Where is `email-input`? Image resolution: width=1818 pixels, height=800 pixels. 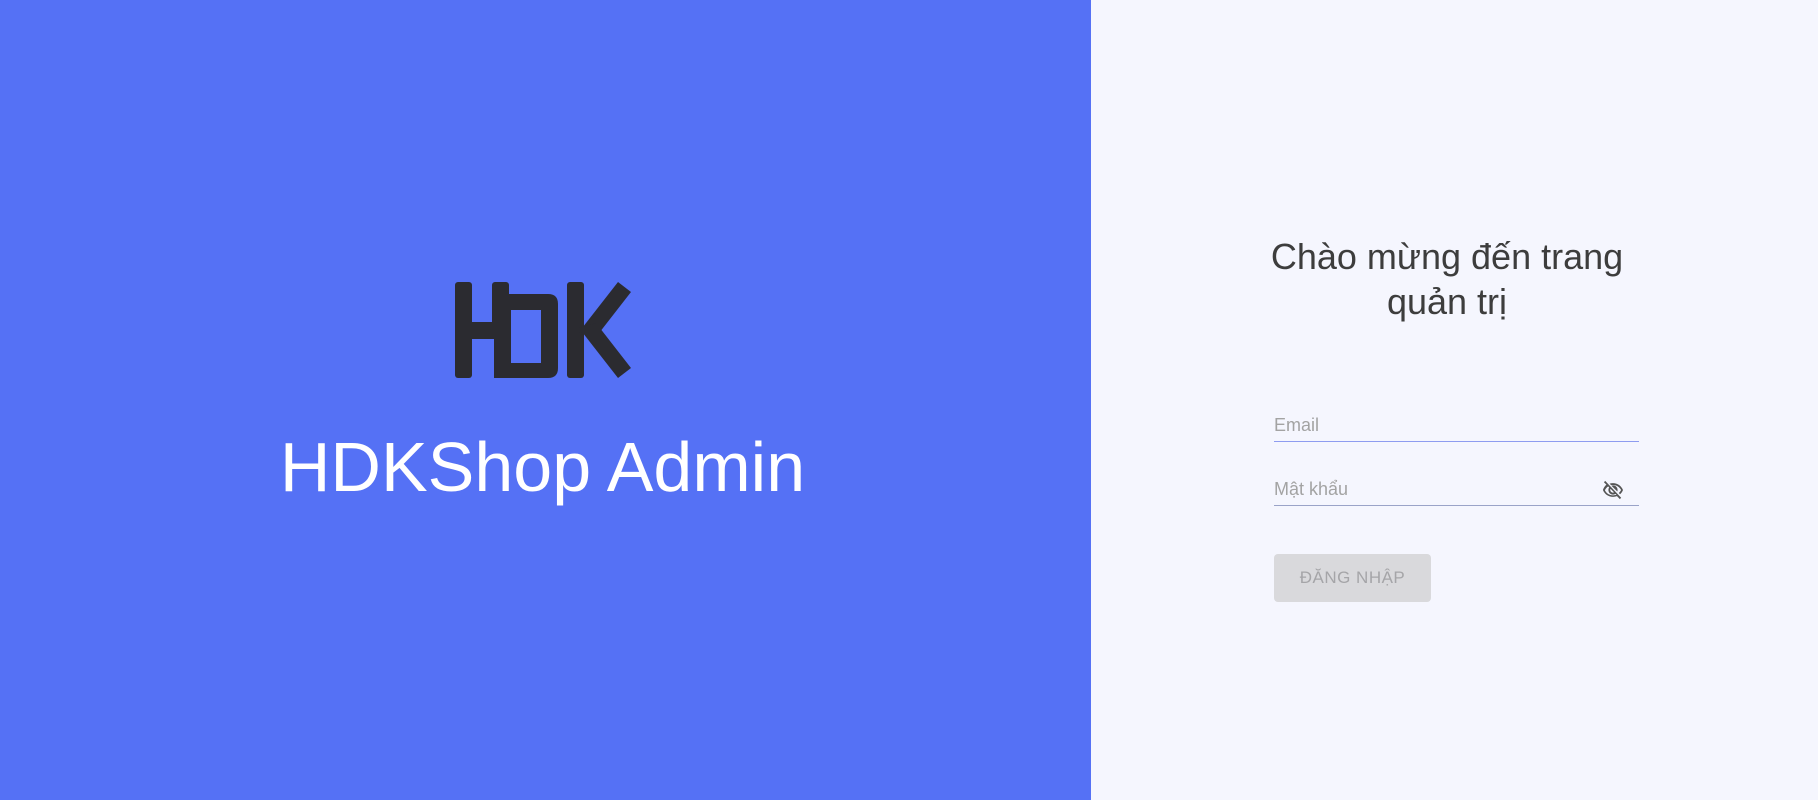
email-input is located at coordinates (1456, 425).